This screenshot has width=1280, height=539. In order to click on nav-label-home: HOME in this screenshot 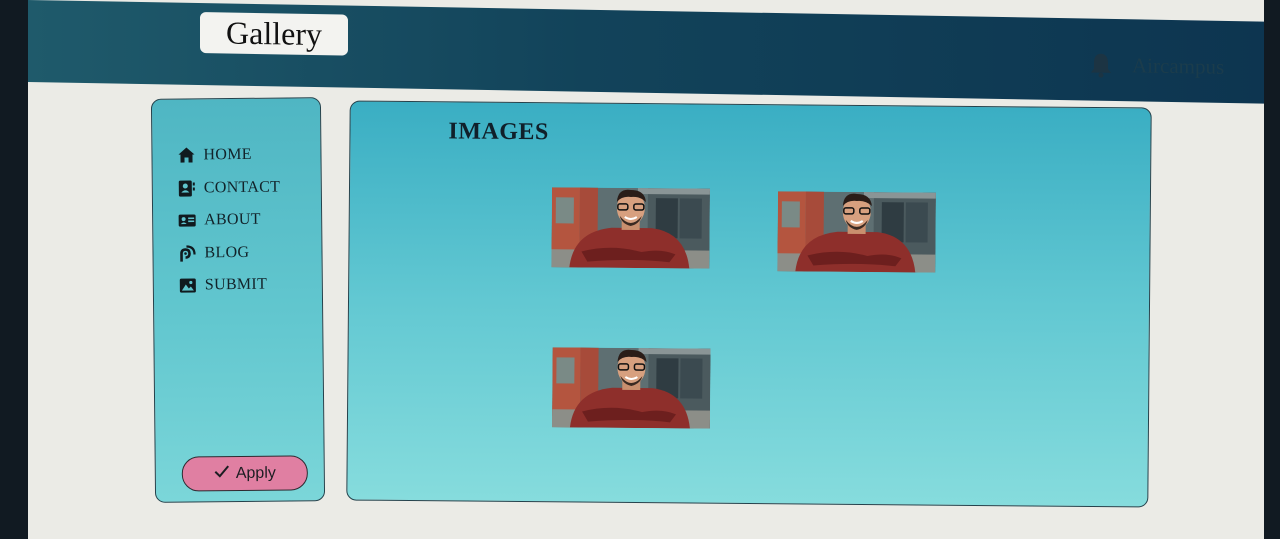, I will do `click(227, 155)`.